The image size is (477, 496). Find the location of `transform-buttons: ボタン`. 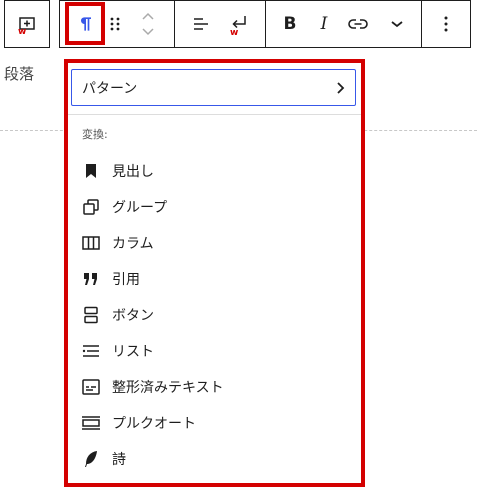

transform-buttons: ボタン is located at coordinates (214, 315).